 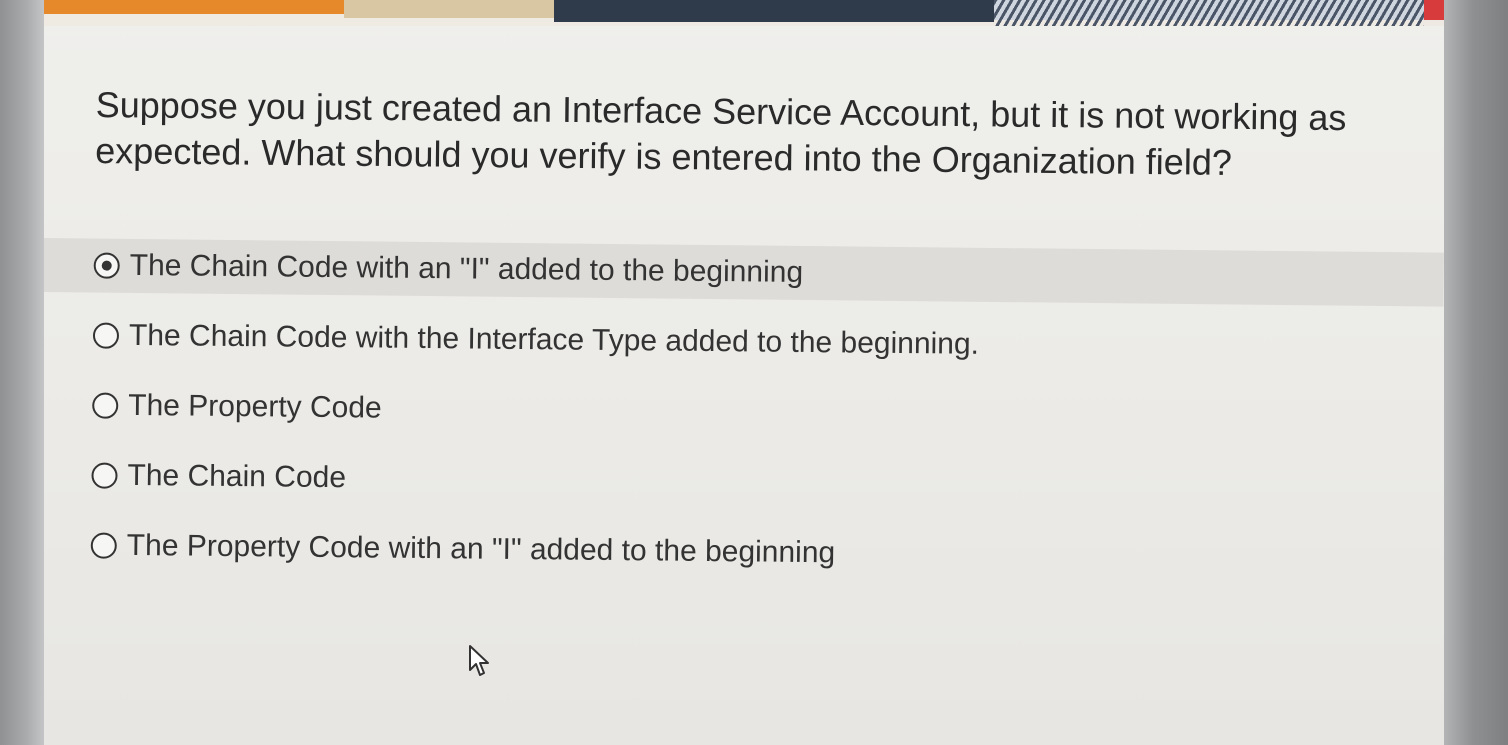 I want to click on banner-orange-segment, so click(x=194, y=13).